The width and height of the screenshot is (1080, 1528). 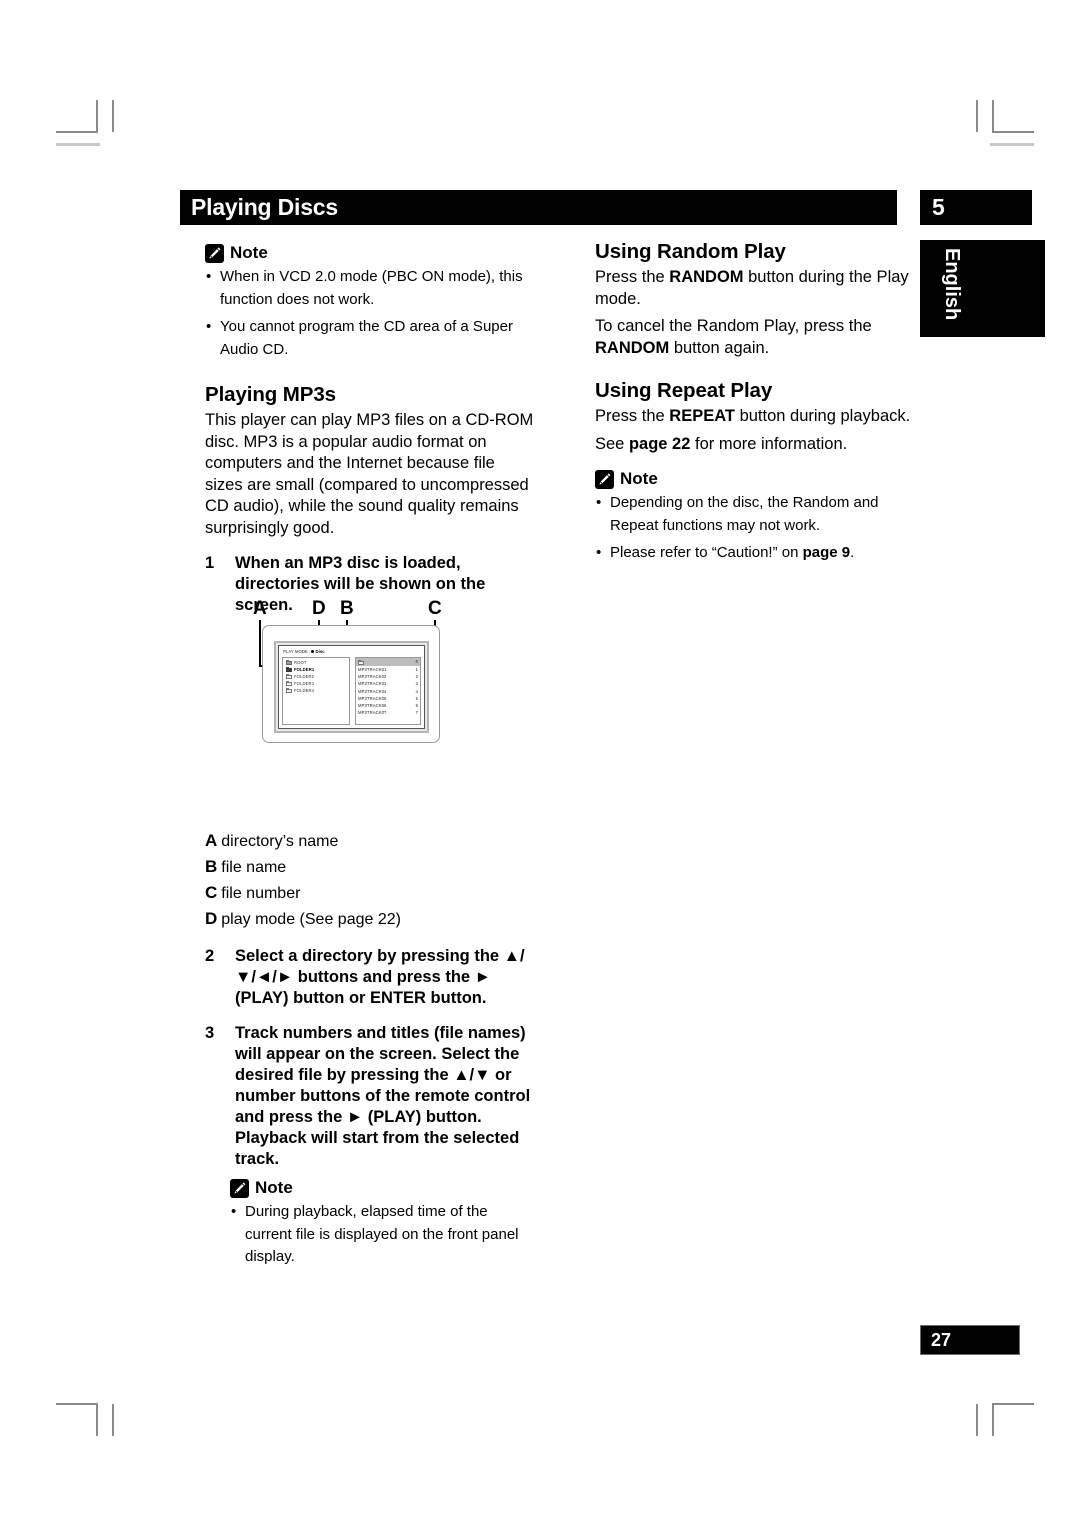 What do you see at coordinates (382, 1188) in the screenshot?
I see `note-header-bottom: Note` at bounding box center [382, 1188].